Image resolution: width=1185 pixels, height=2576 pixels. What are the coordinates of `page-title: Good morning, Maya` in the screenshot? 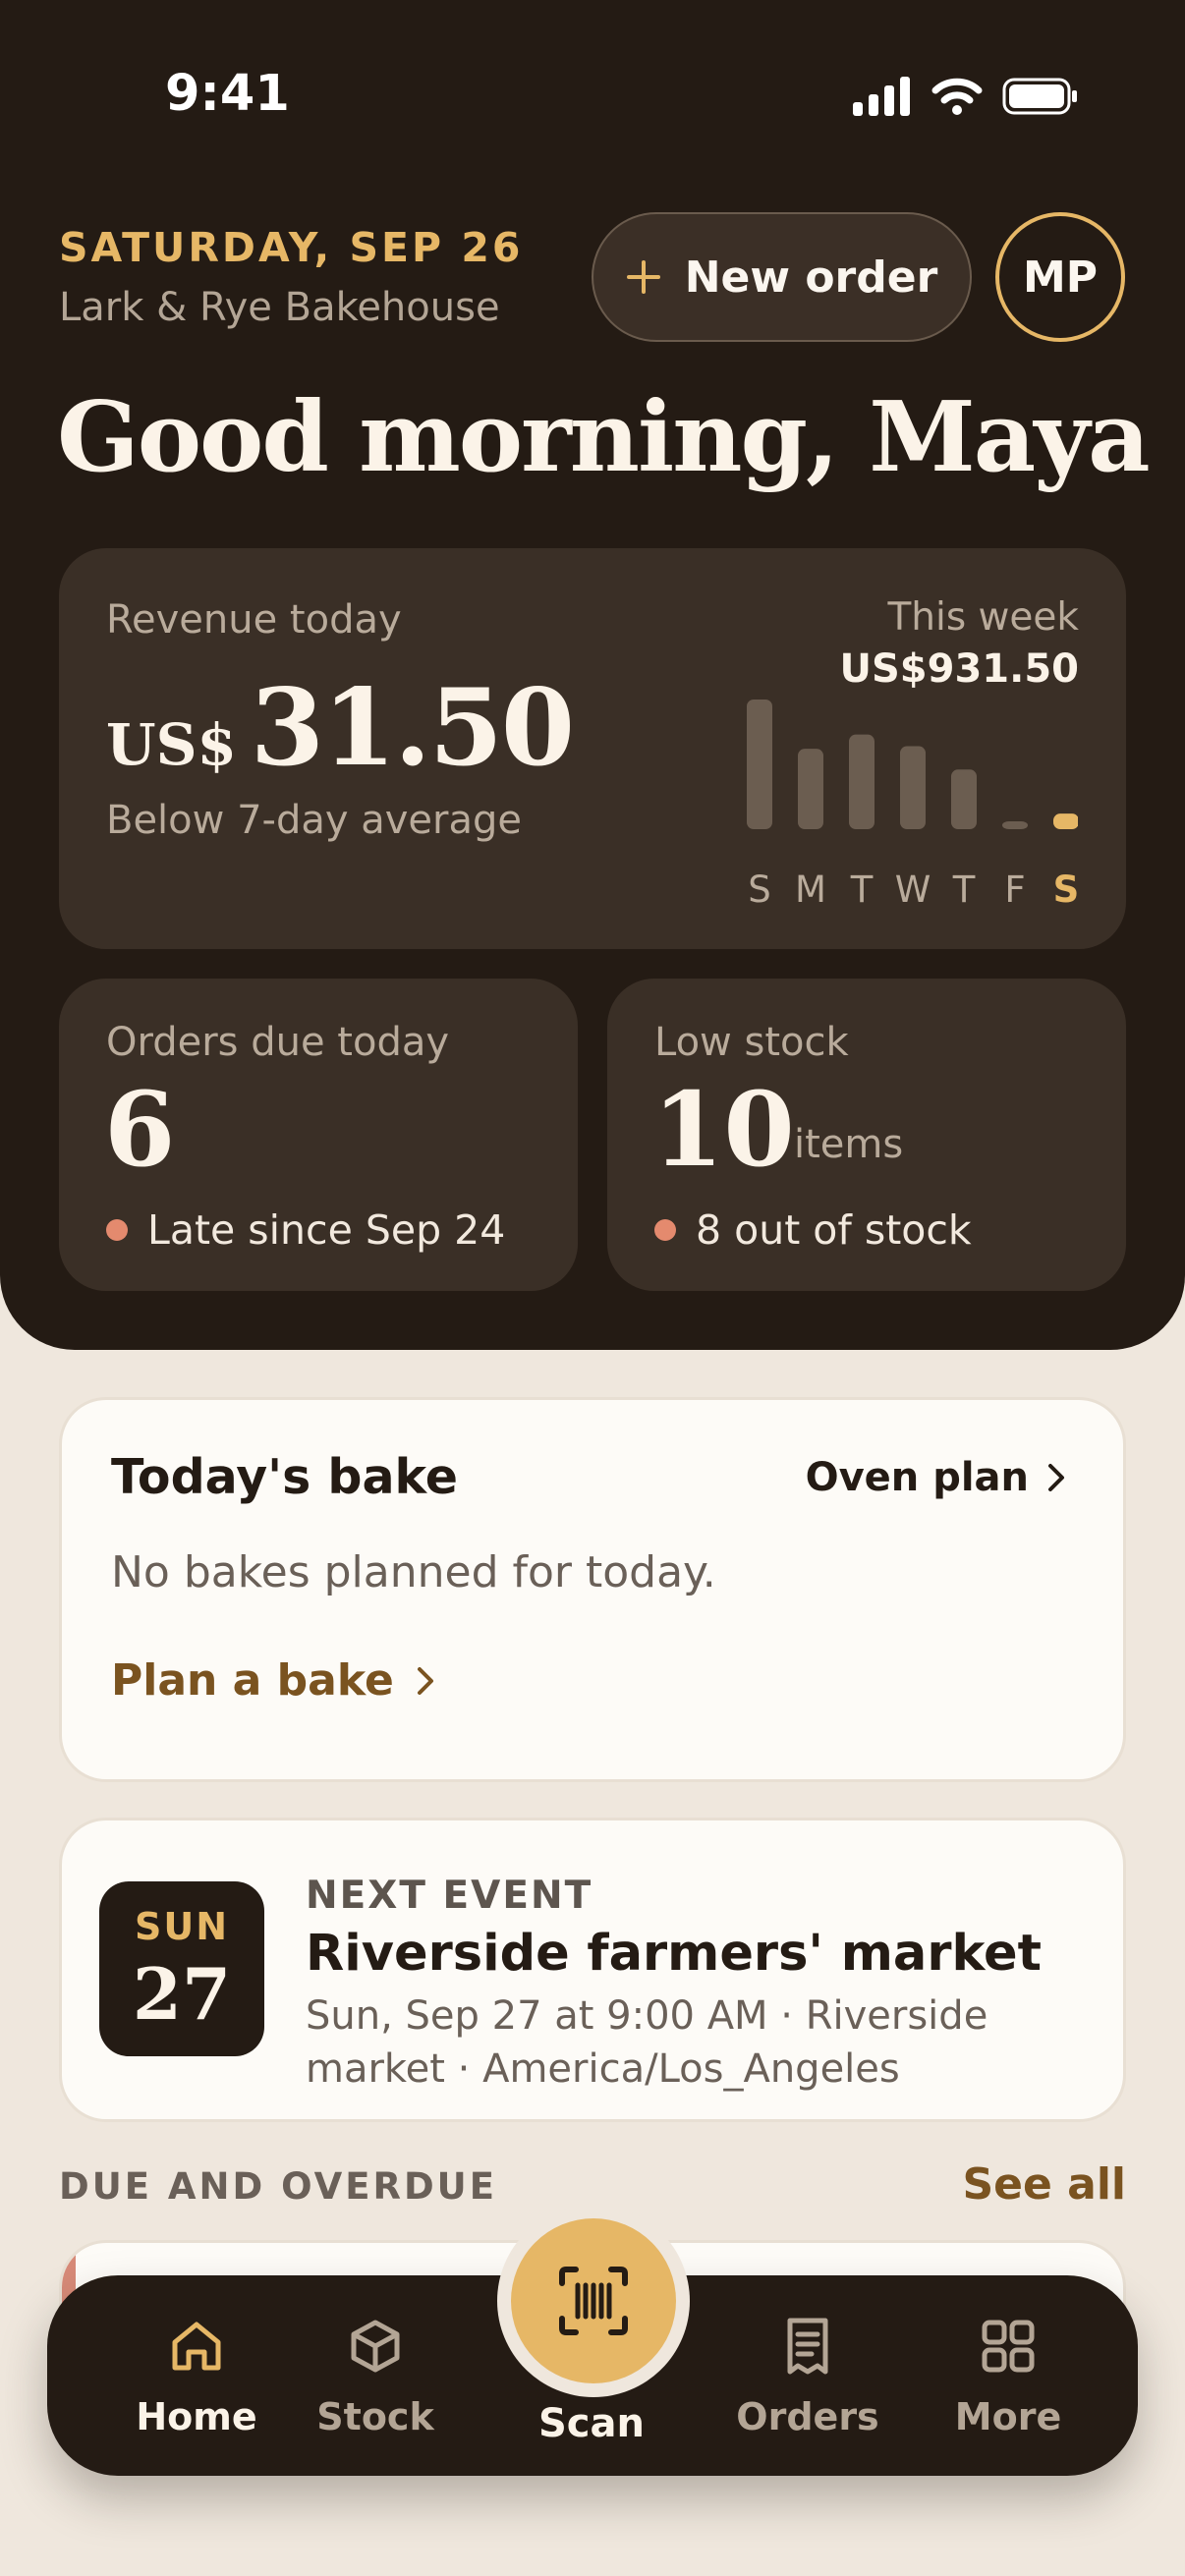 It's located at (604, 437).